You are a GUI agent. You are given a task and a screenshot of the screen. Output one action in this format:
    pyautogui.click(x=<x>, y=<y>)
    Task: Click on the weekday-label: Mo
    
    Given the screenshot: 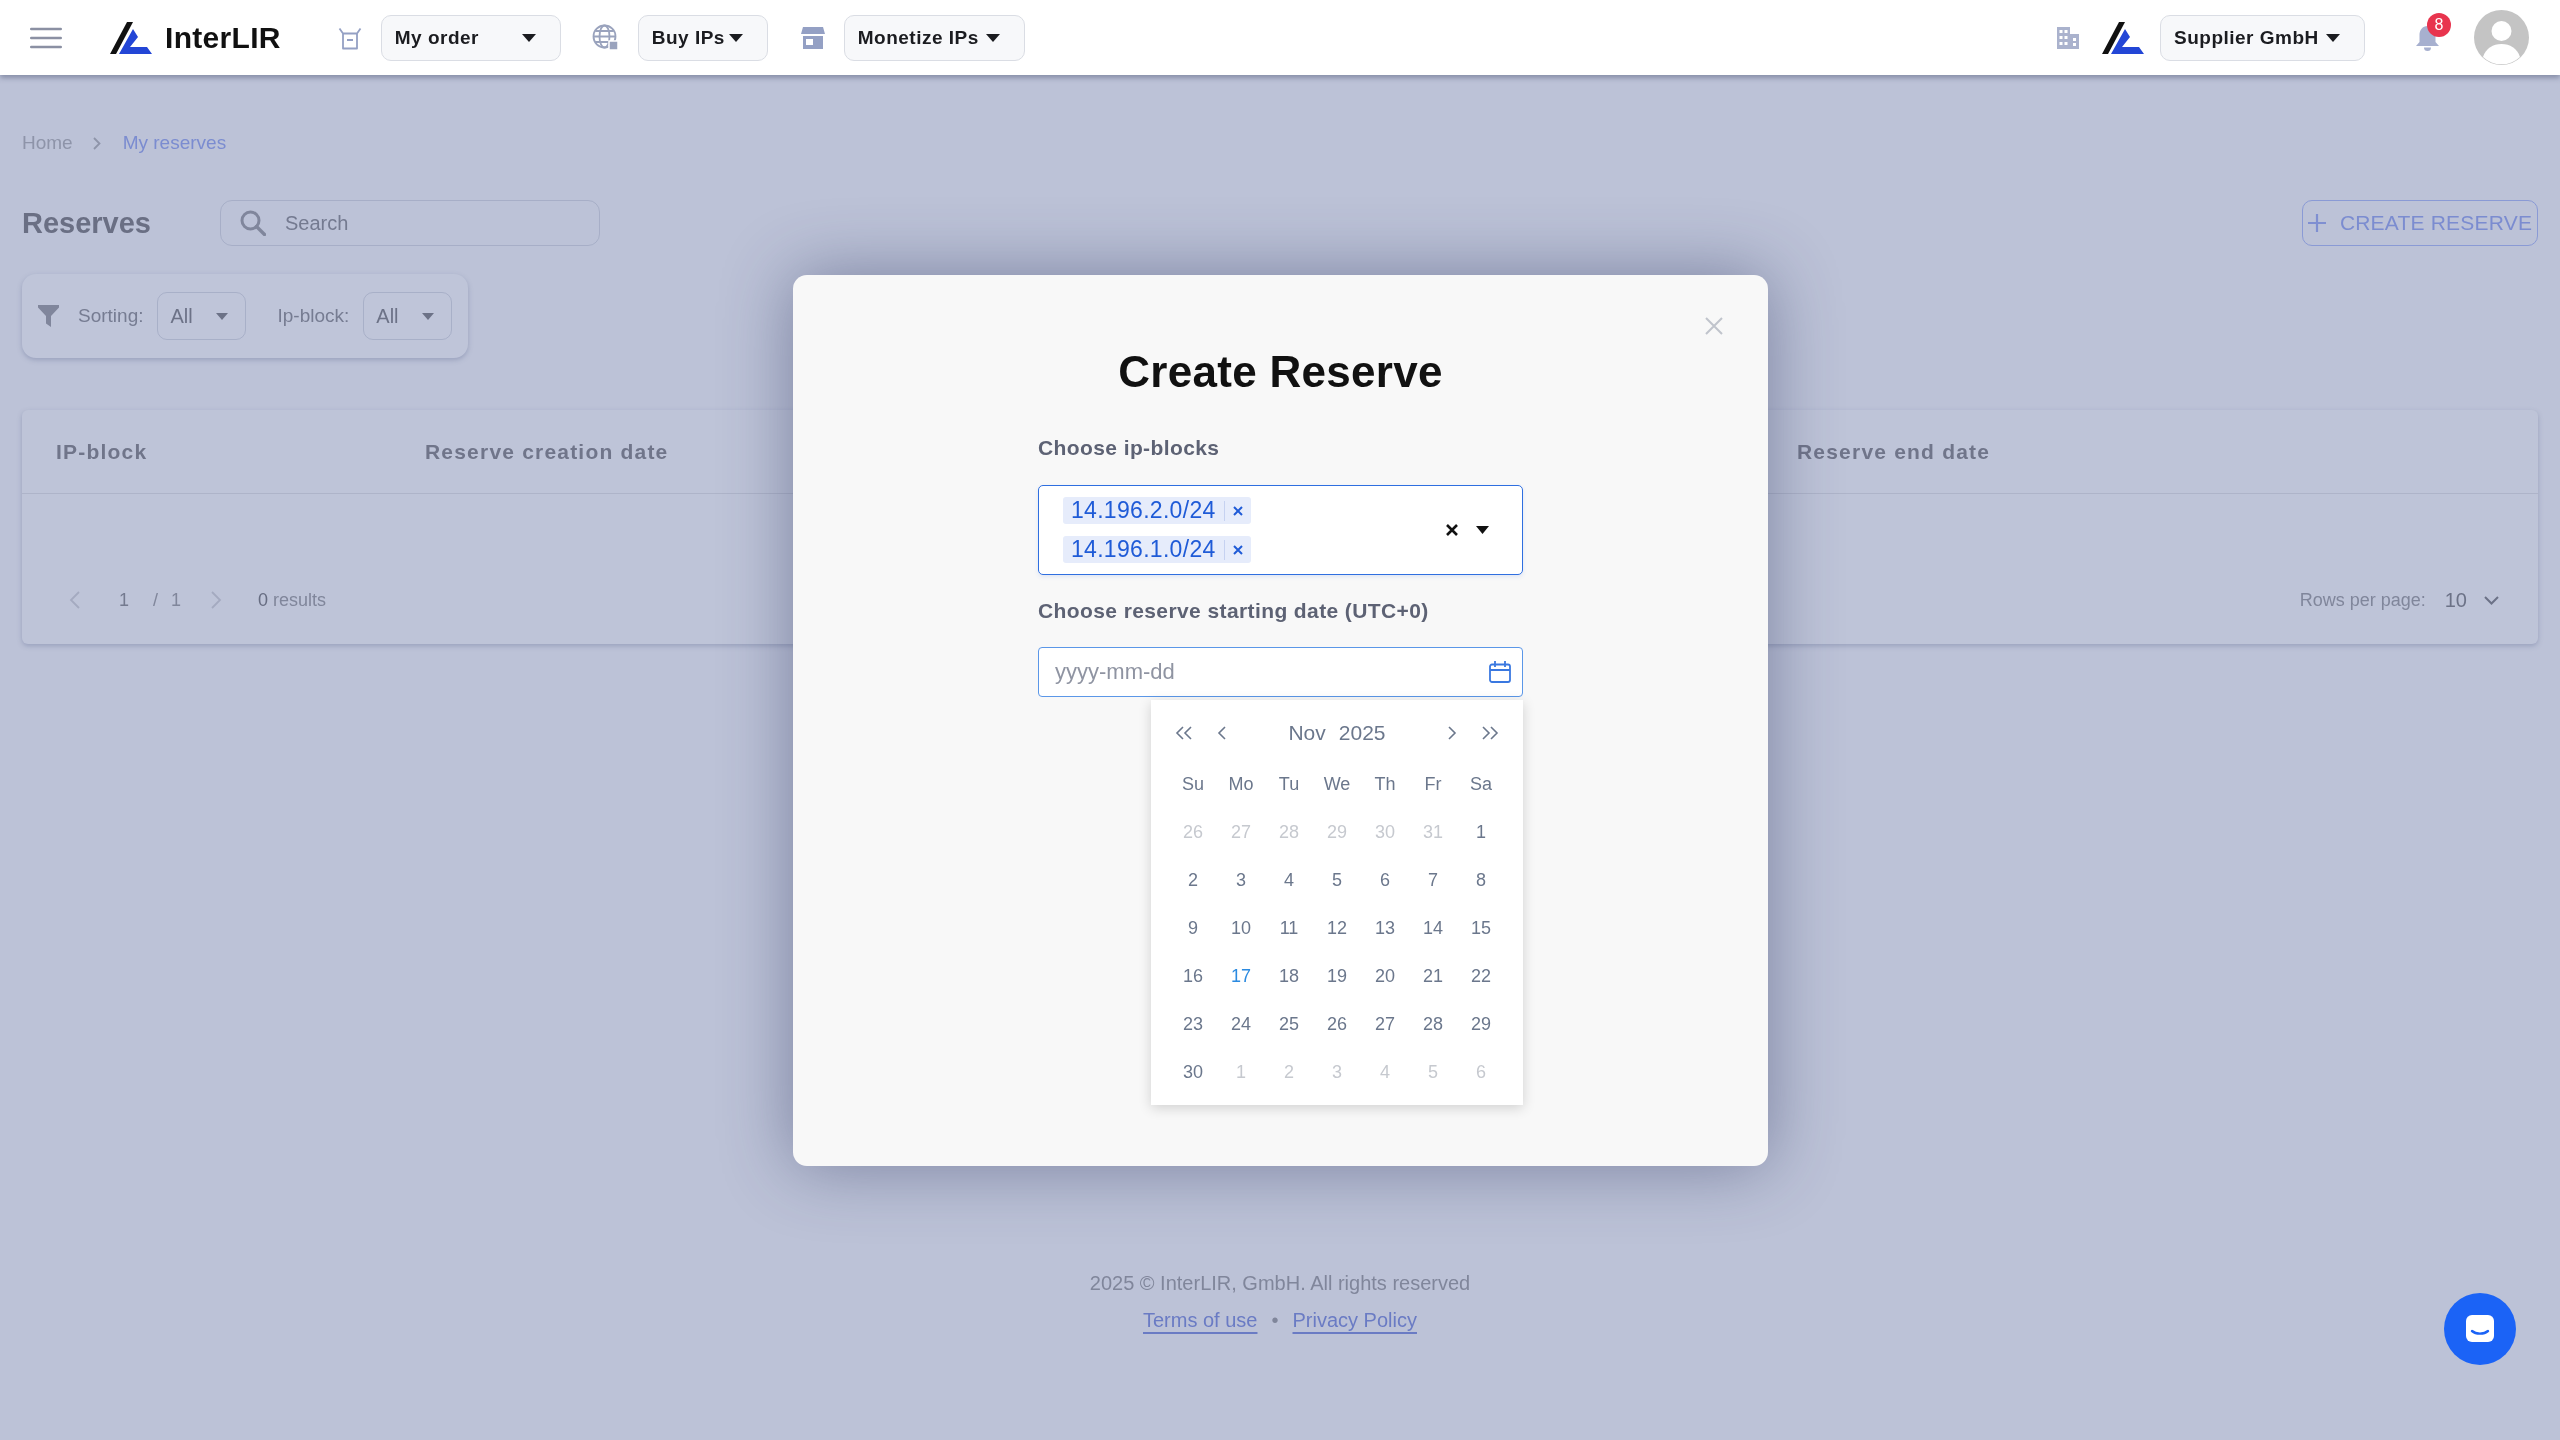 What is the action you would take?
    pyautogui.click(x=1241, y=784)
    